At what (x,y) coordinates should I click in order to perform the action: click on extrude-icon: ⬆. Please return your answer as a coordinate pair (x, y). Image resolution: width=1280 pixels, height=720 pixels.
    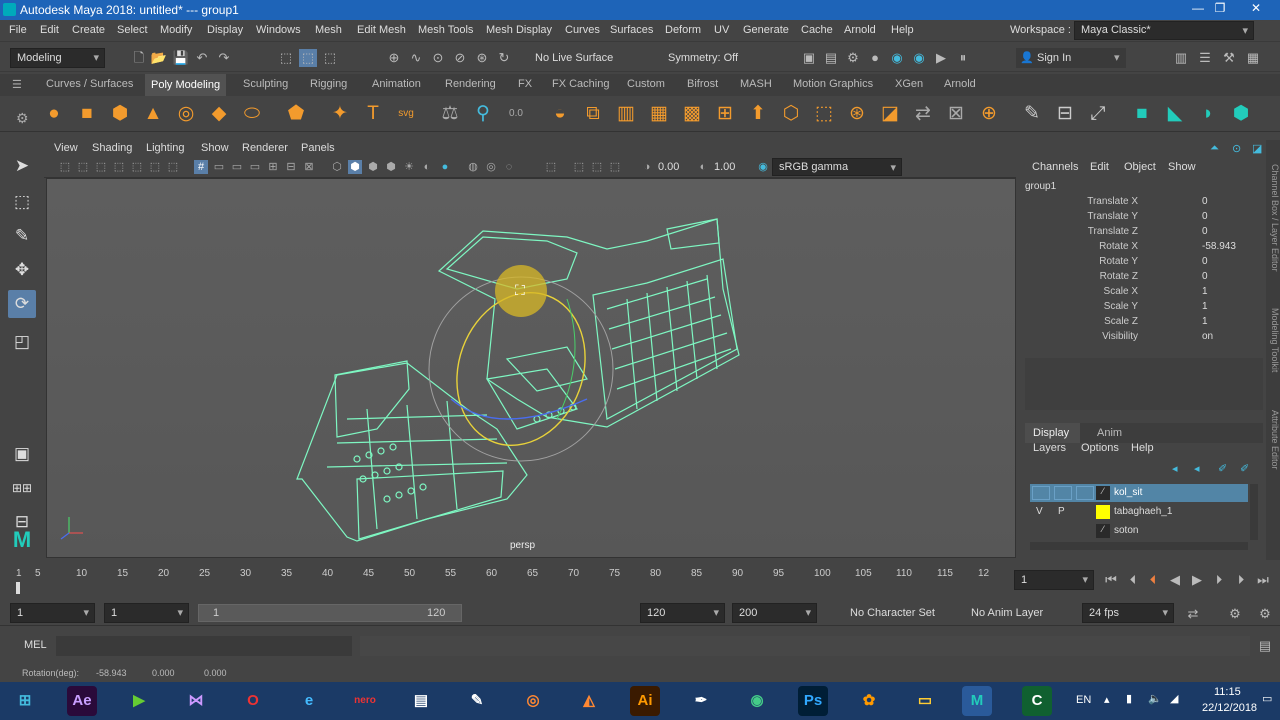
    Looking at the image, I should click on (758, 114).